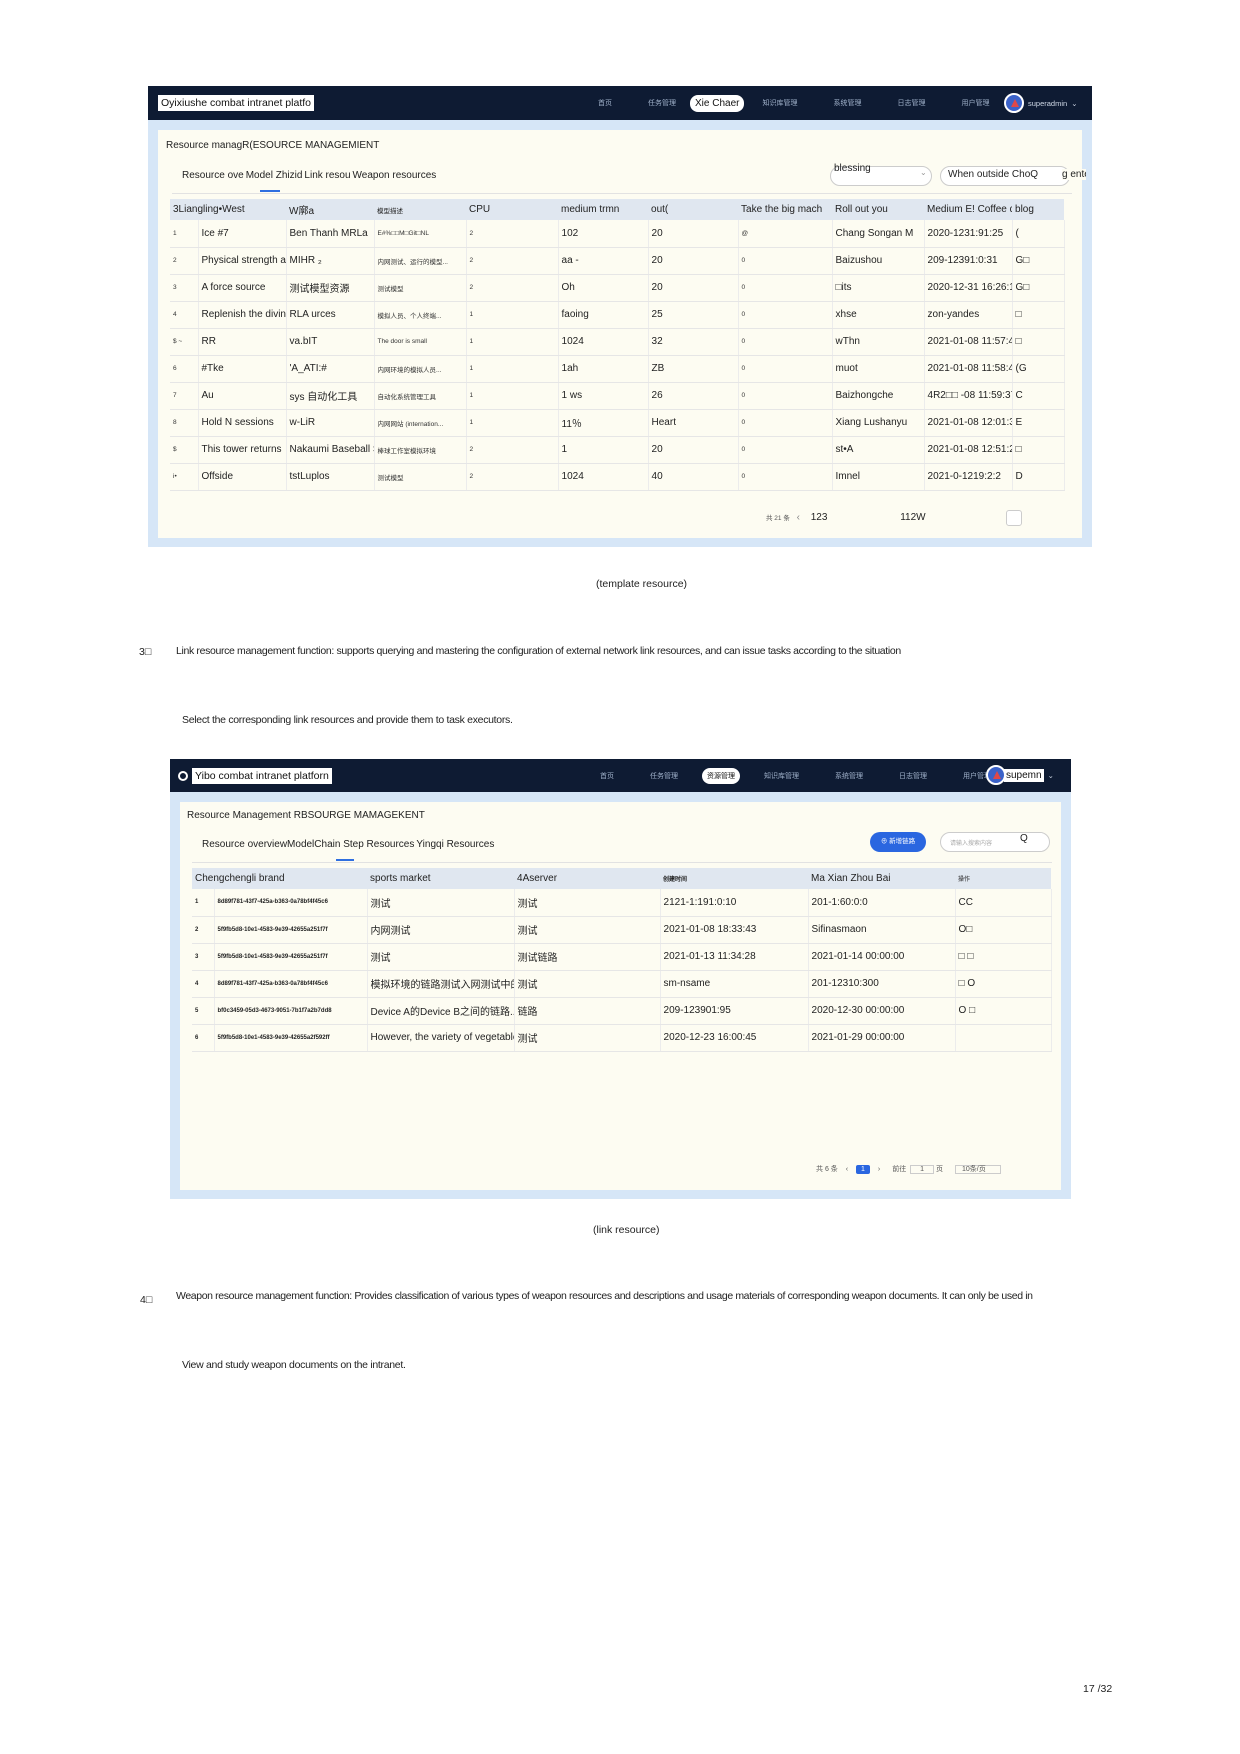  I want to click on page-size-select, so click(1014, 518).